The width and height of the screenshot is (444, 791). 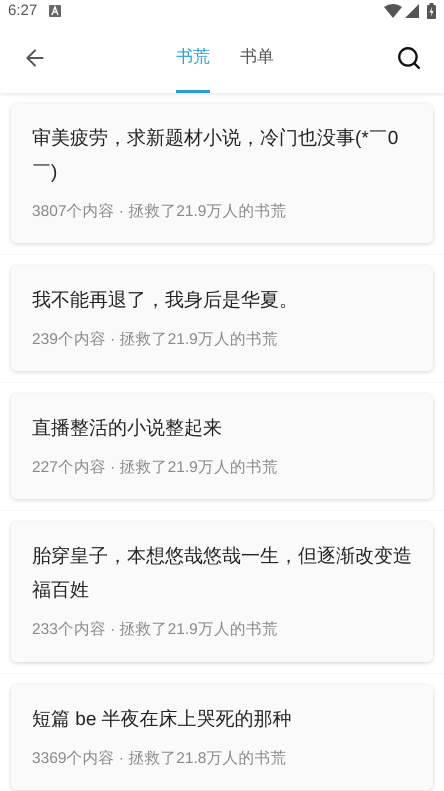 I want to click on post-meta: 239个内容 · 拯救了21.9万人的书荒, so click(x=155, y=340).